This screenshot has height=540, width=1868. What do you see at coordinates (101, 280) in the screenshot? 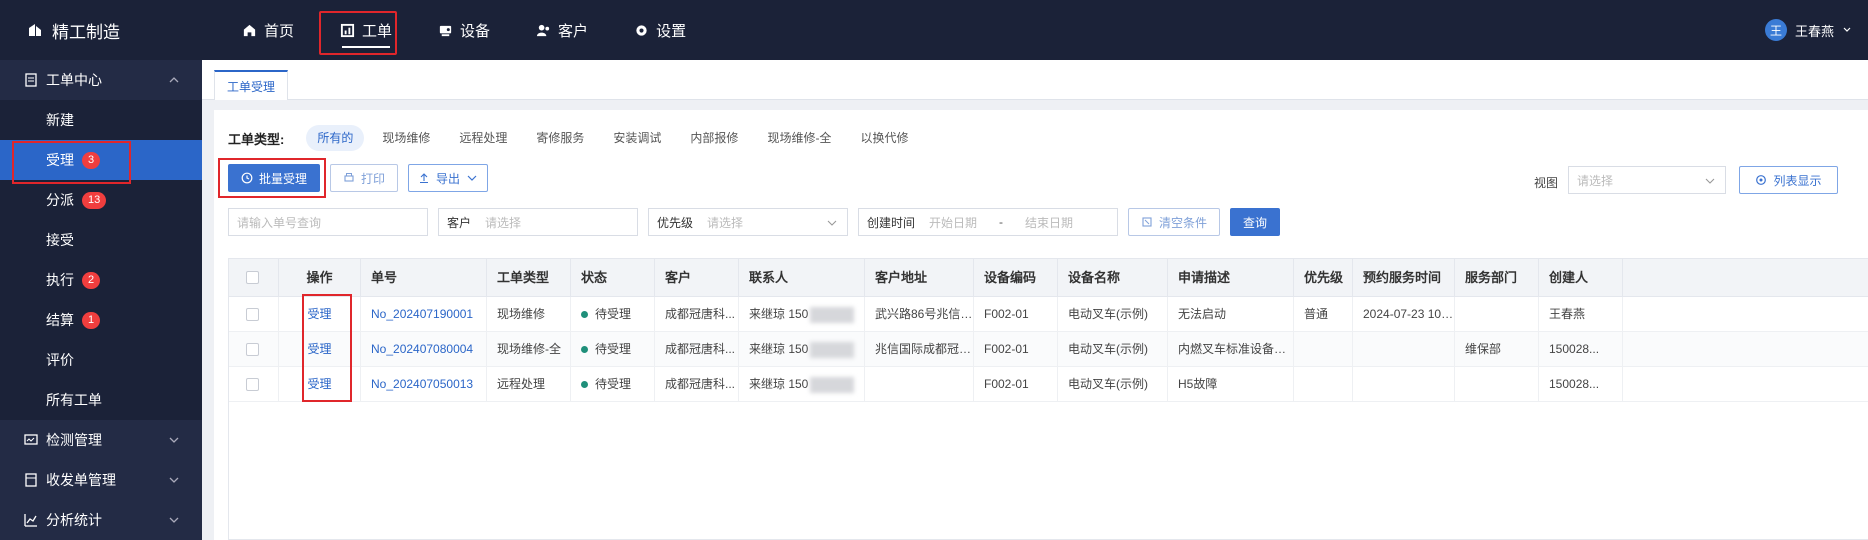
I see `sidebar-item-execute: 执行 2` at bounding box center [101, 280].